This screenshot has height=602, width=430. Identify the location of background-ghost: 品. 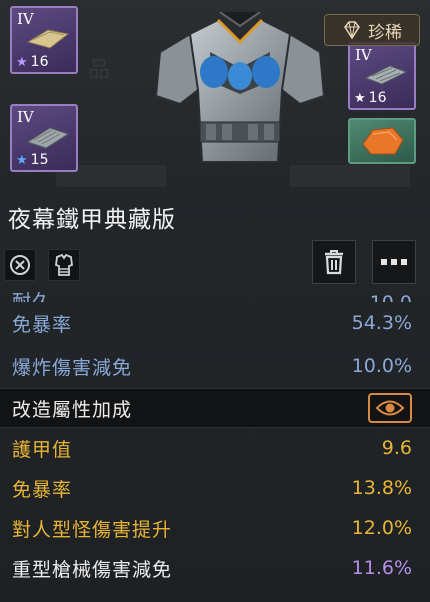
(99, 70).